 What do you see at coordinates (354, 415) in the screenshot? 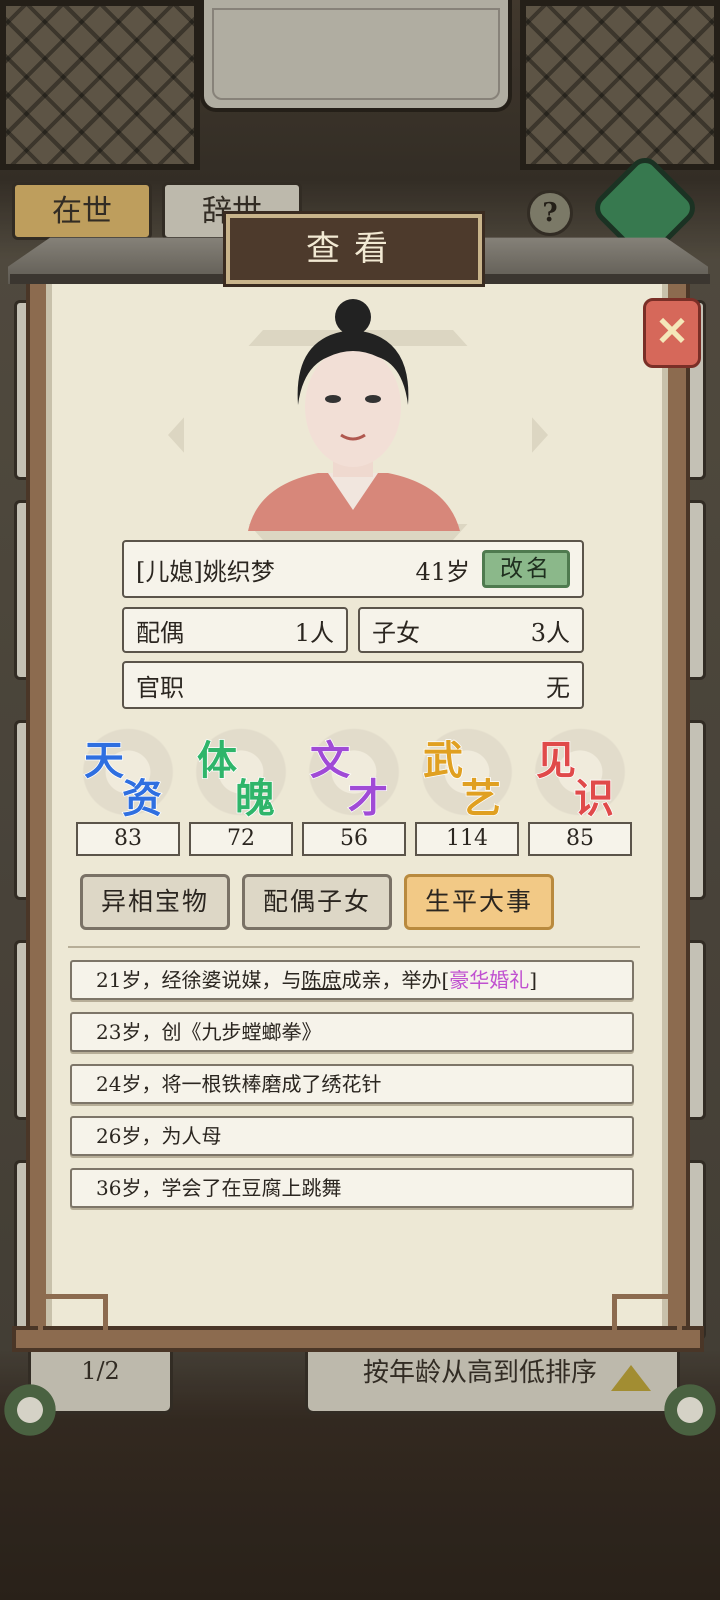
I see `character-portrait` at bounding box center [354, 415].